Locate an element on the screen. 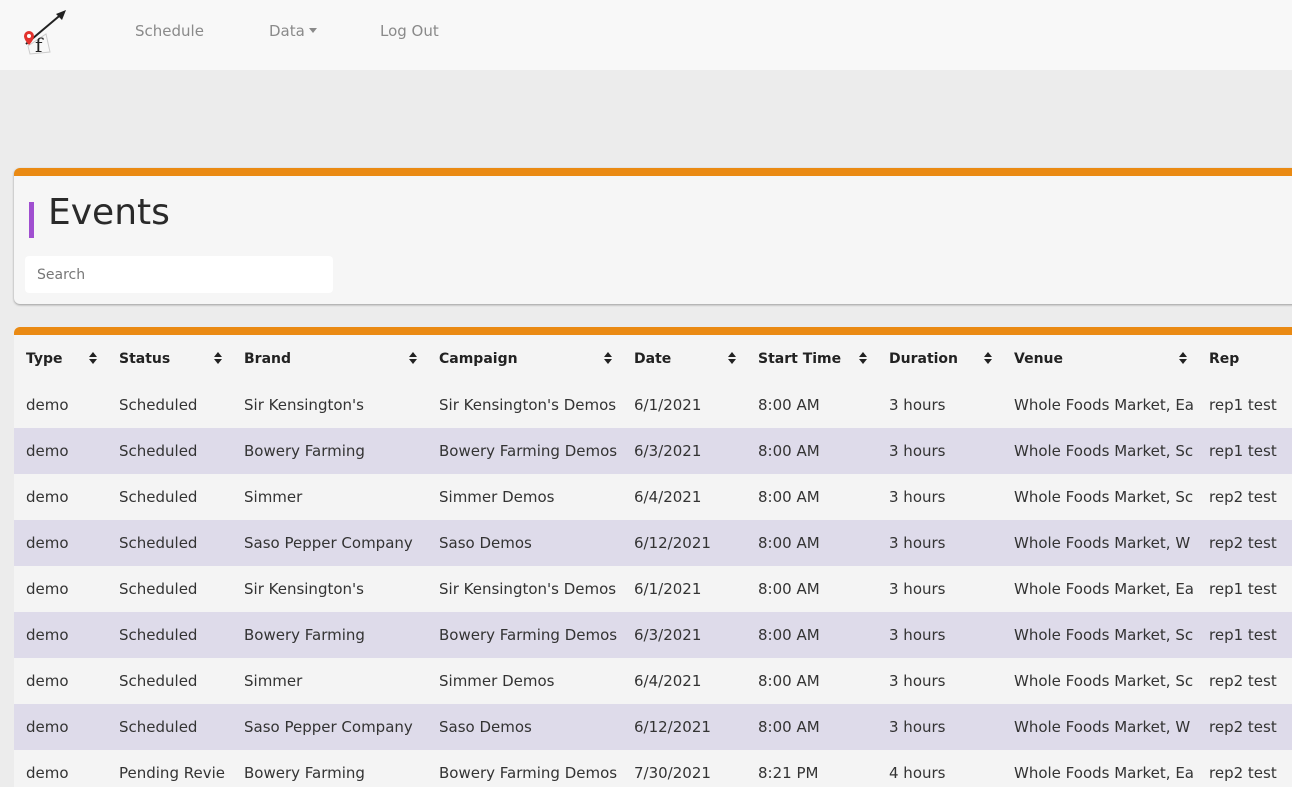 Image resolution: width=1292 pixels, height=787 pixels. column-header-campaign: Campaign is located at coordinates (524, 358).